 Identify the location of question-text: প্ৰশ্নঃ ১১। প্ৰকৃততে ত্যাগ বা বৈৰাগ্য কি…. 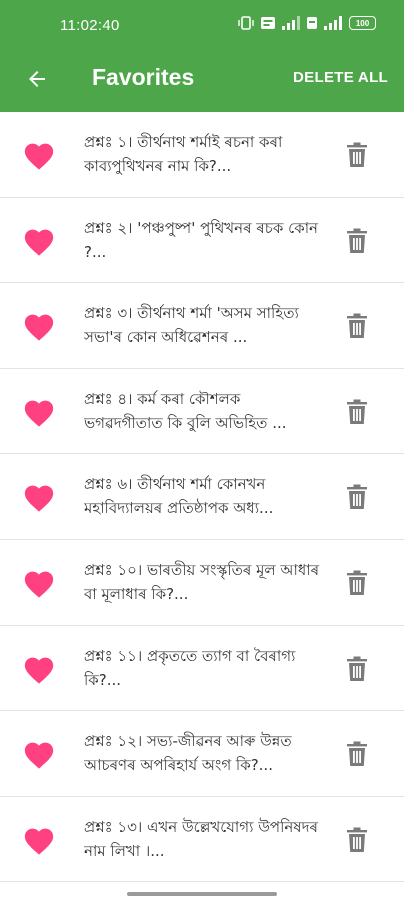
(202, 668).